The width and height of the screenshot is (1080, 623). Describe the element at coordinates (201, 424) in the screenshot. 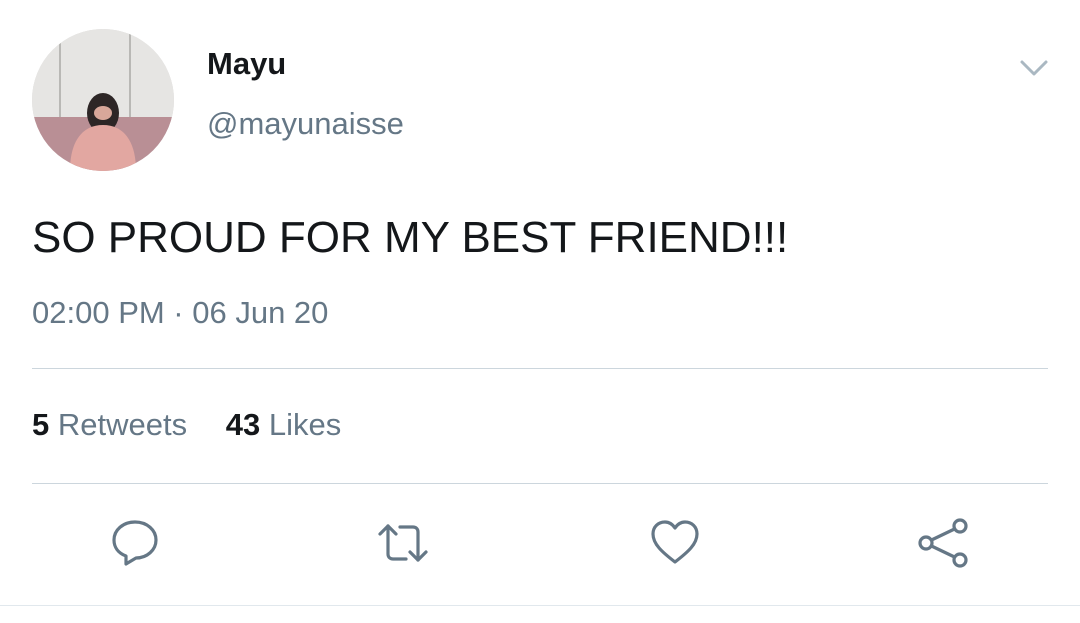

I see `tweet-stats: 5 Retweets 43 Likes` at that location.